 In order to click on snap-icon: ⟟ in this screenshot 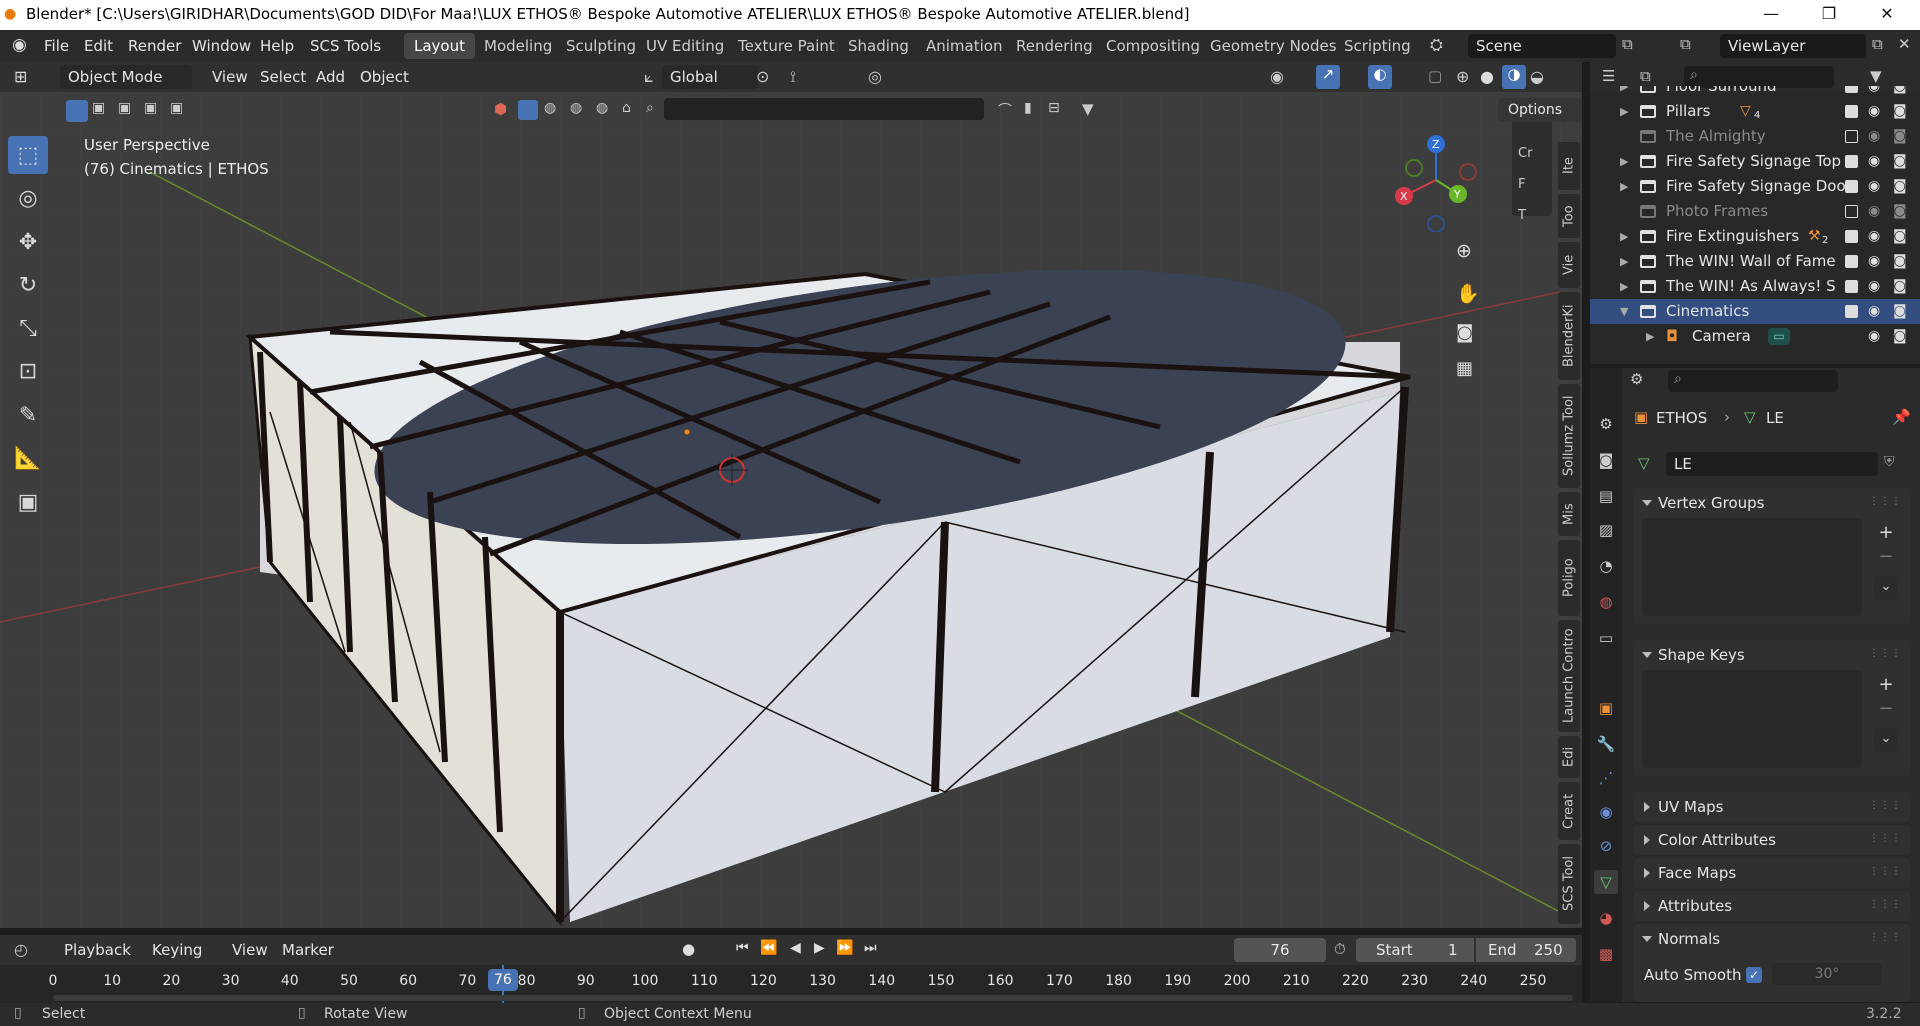, I will do `click(793, 77)`.